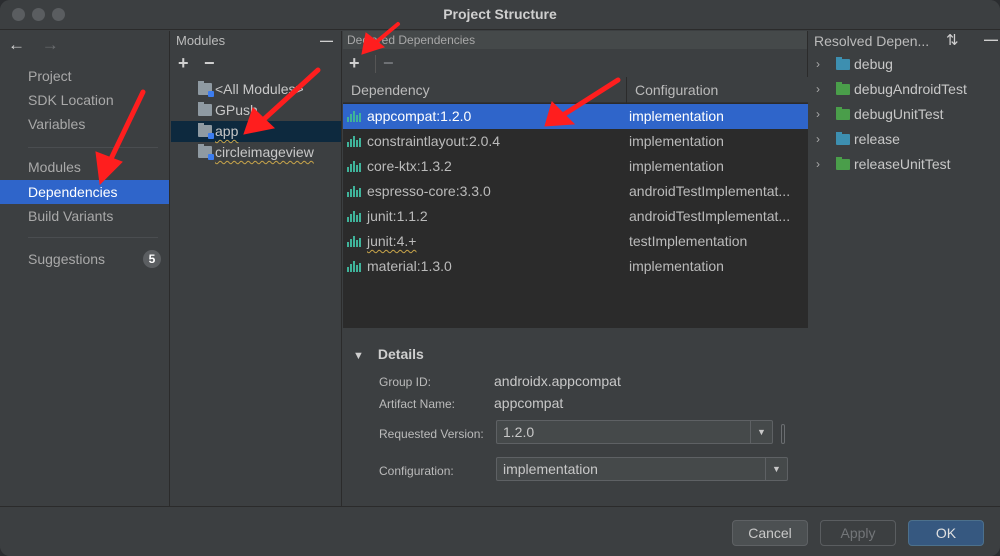 This screenshot has width=1000, height=556. Describe the element at coordinates (256, 41) in the screenshot. I see `modules-header: Modules —` at that location.